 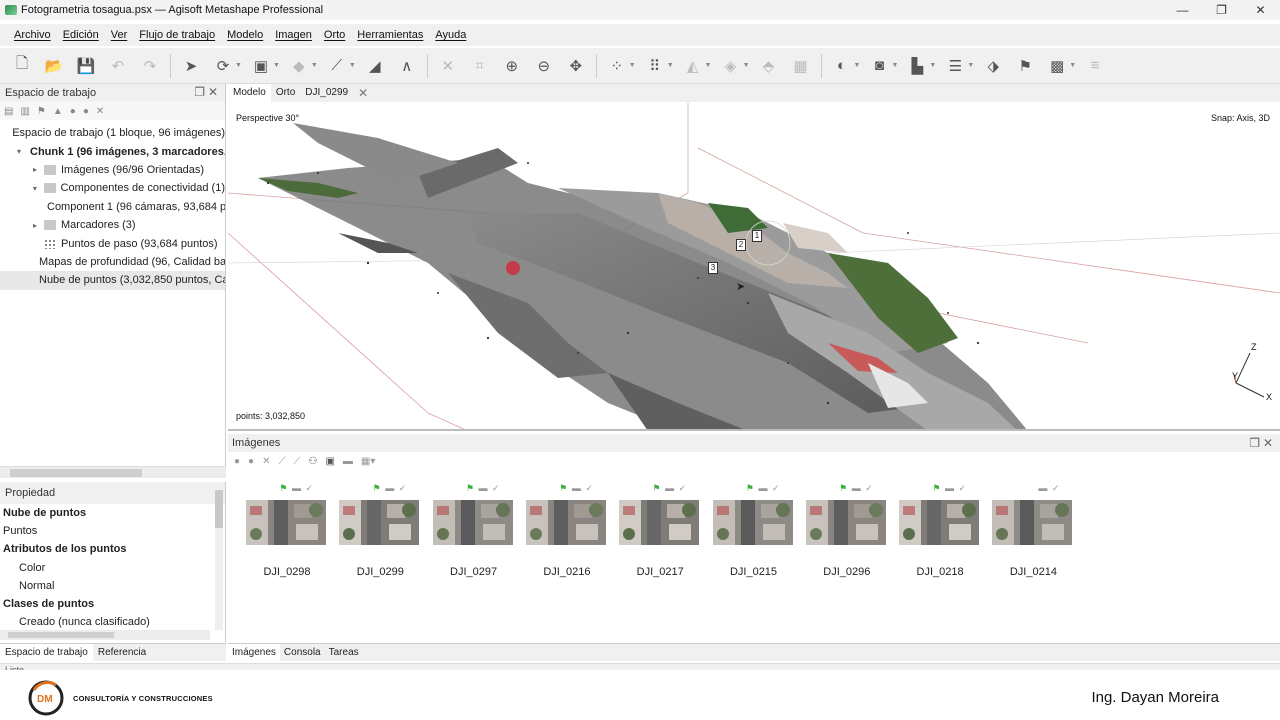 I want to click on marker-shape-icon: ⬗, so click(x=993, y=66).